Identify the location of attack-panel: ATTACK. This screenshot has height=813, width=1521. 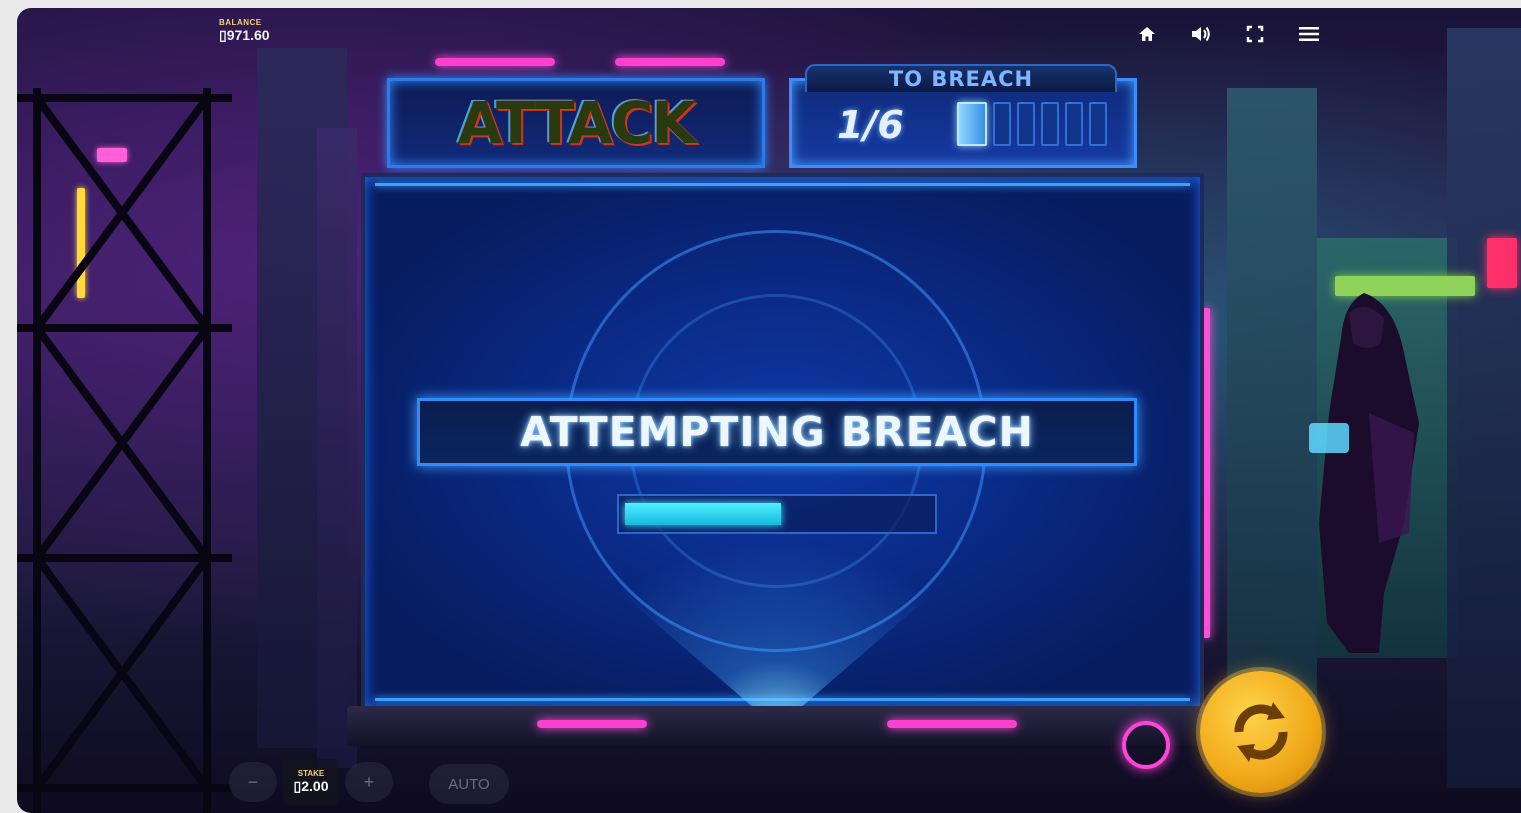
(576, 123).